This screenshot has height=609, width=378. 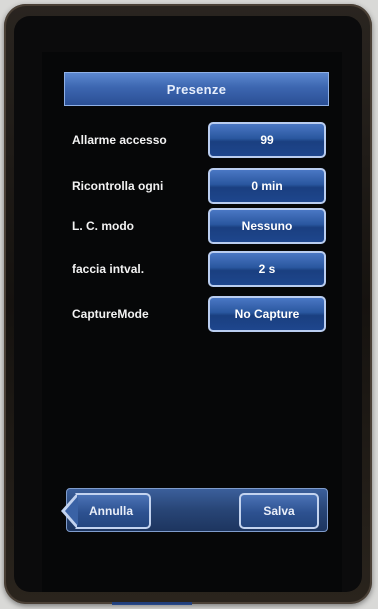 What do you see at coordinates (199, 186) in the screenshot?
I see `setting-row-recheck-interval: Ricontrolla ogni 0 min` at bounding box center [199, 186].